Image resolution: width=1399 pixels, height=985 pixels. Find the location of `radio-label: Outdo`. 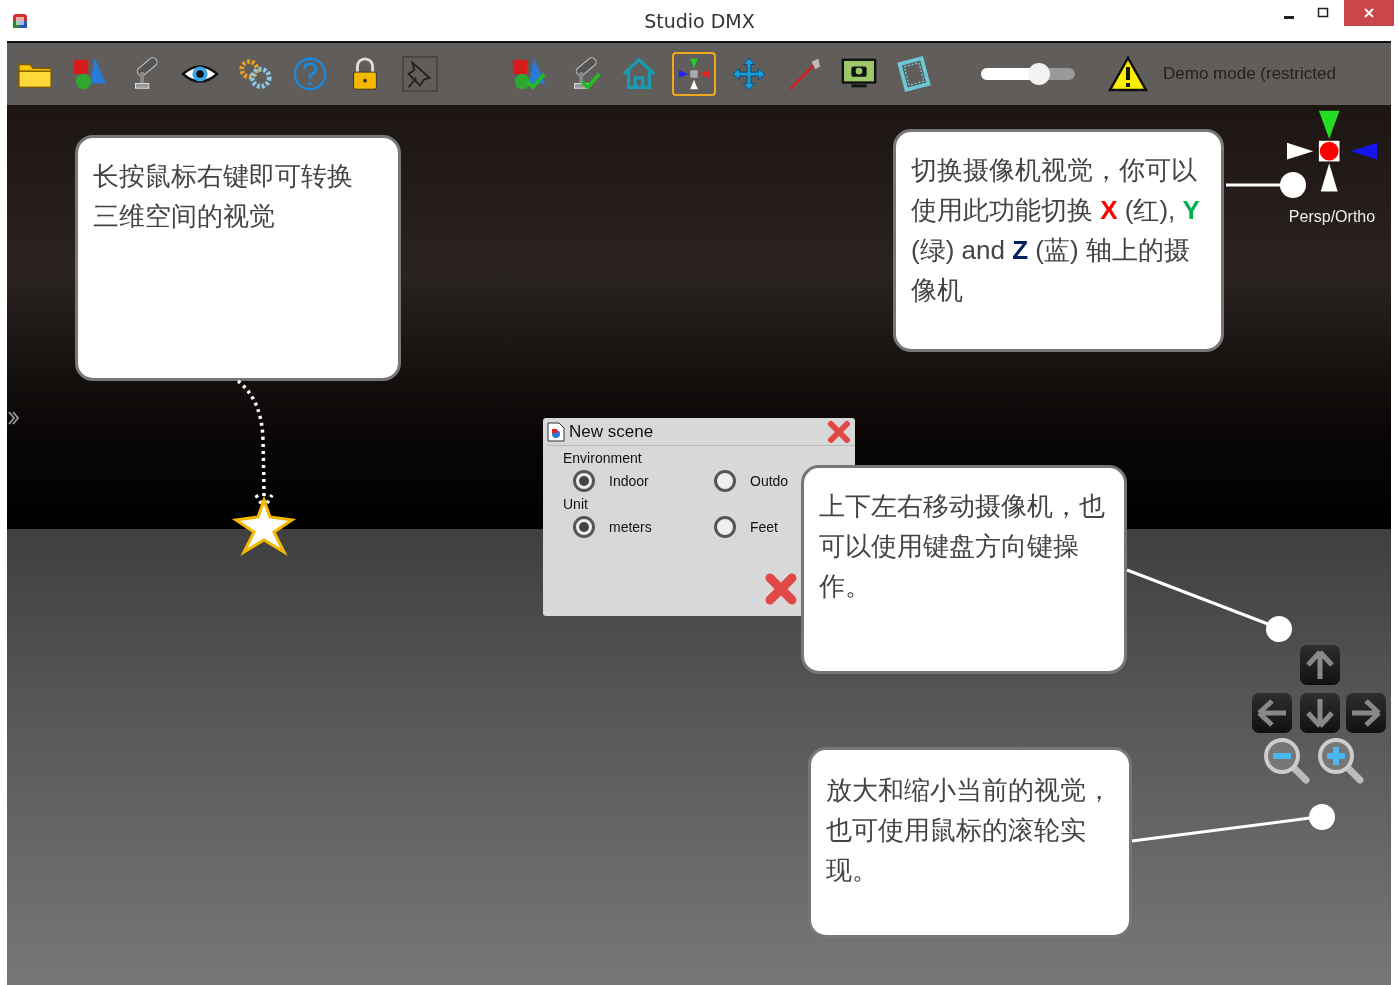

radio-label: Outdo is located at coordinates (769, 481).